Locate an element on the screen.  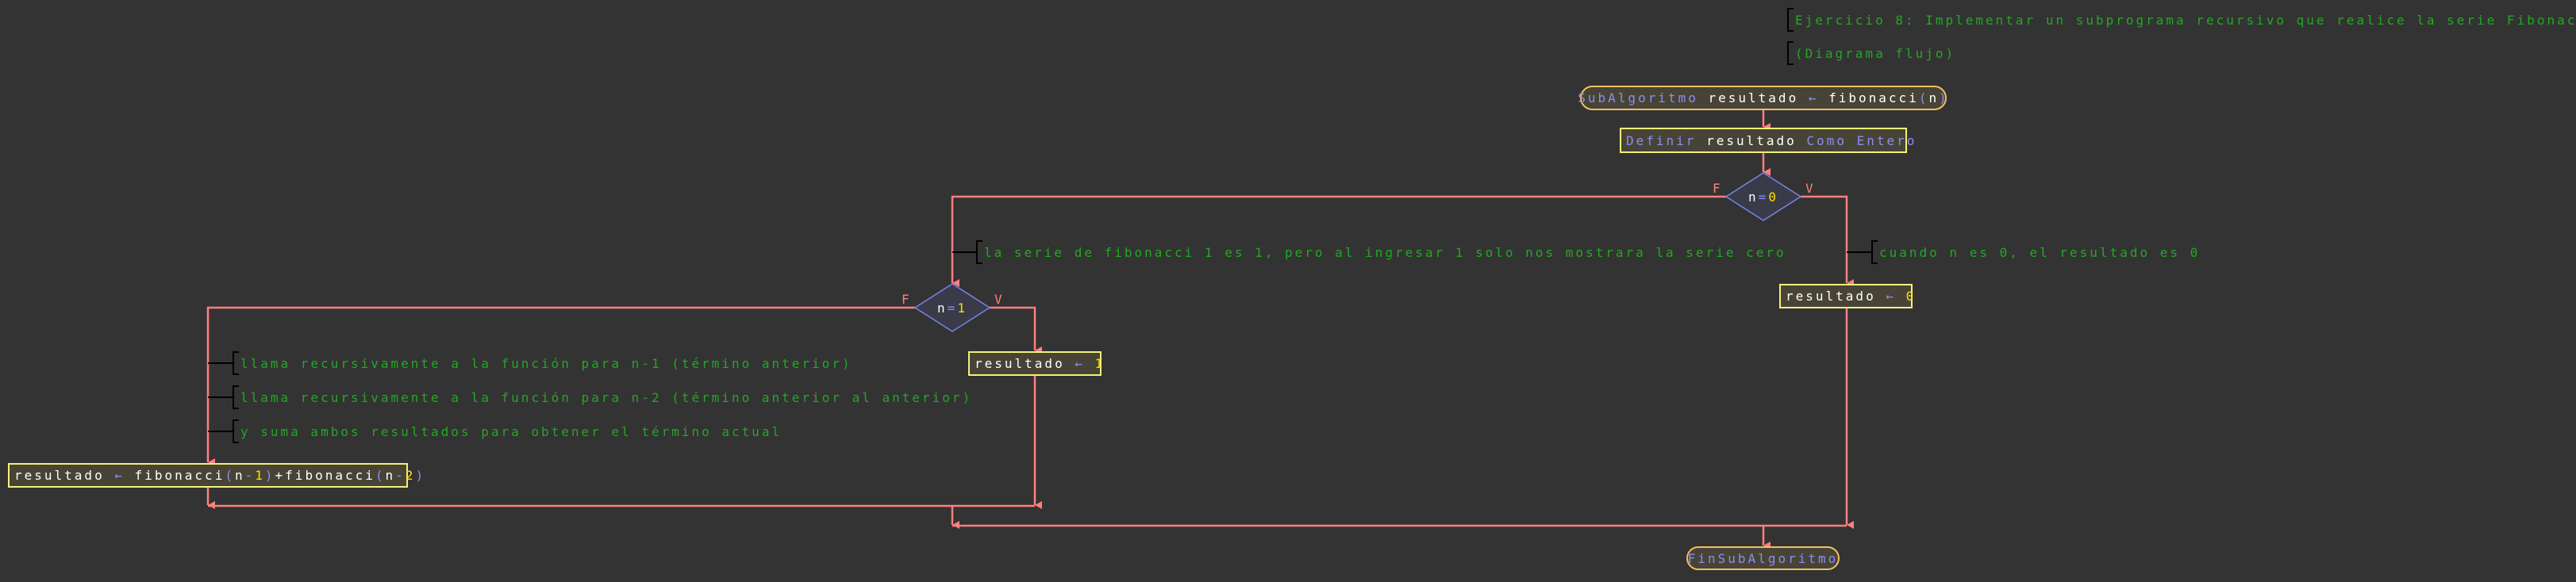
comment-n0-true: cuando n es 0, el resultado es 0 is located at coordinates (2036, 252).